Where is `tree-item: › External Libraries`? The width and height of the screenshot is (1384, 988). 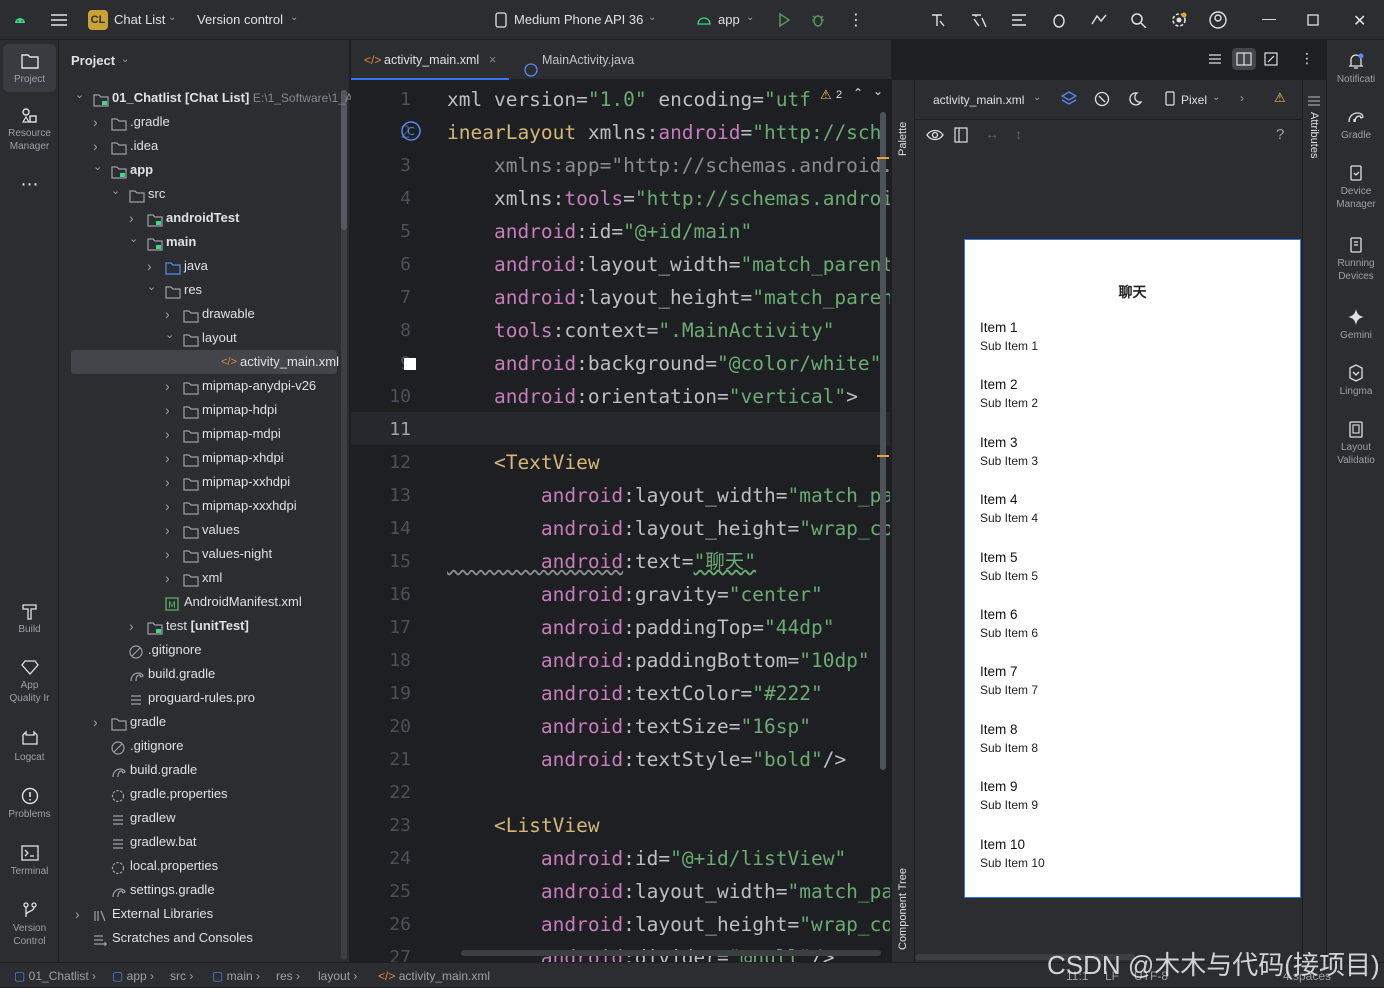 tree-item: › External Libraries is located at coordinates (204, 914).